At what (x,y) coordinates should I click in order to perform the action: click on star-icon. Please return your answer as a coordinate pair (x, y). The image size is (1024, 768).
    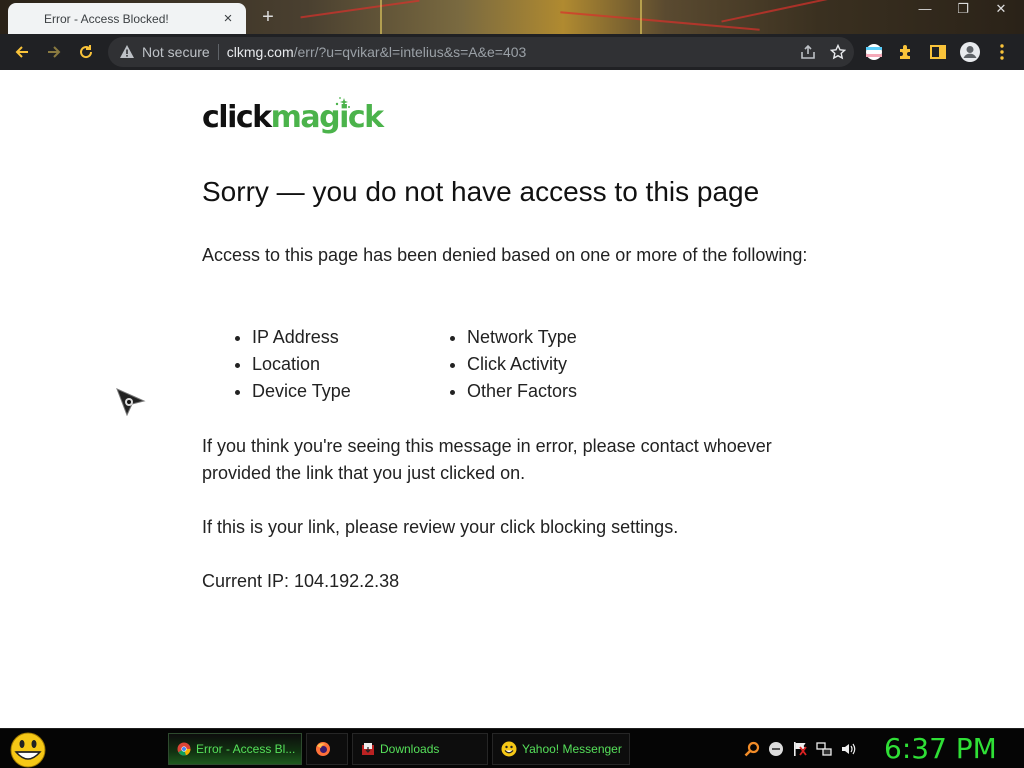
    Looking at the image, I should click on (838, 52).